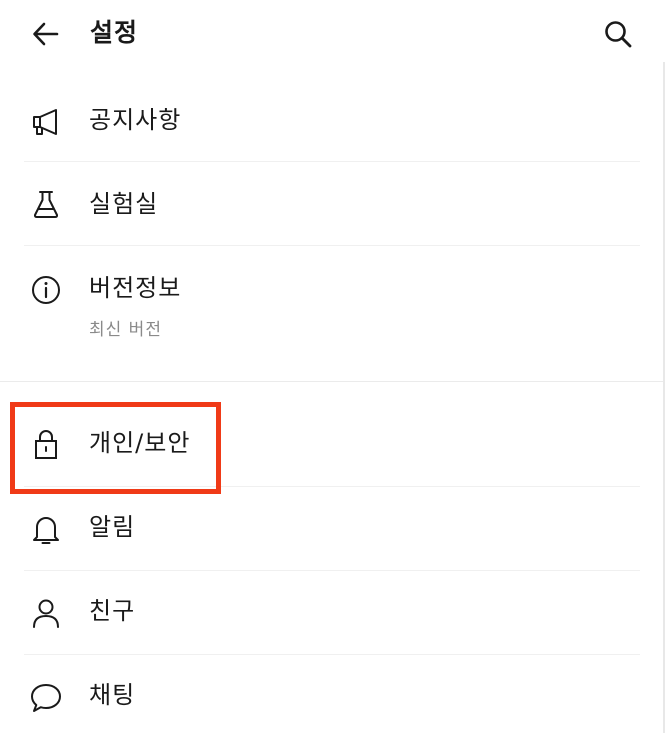 Image resolution: width=665 pixels, height=733 pixels. I want to click on info-icon, so click(46, 290).